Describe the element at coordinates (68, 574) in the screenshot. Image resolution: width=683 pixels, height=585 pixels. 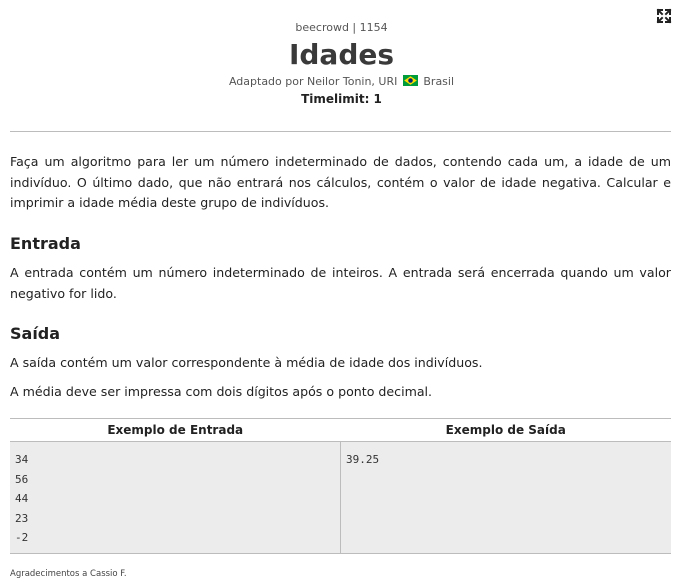
I see `credits: Agradecimentos a Cassio F.` at that location.